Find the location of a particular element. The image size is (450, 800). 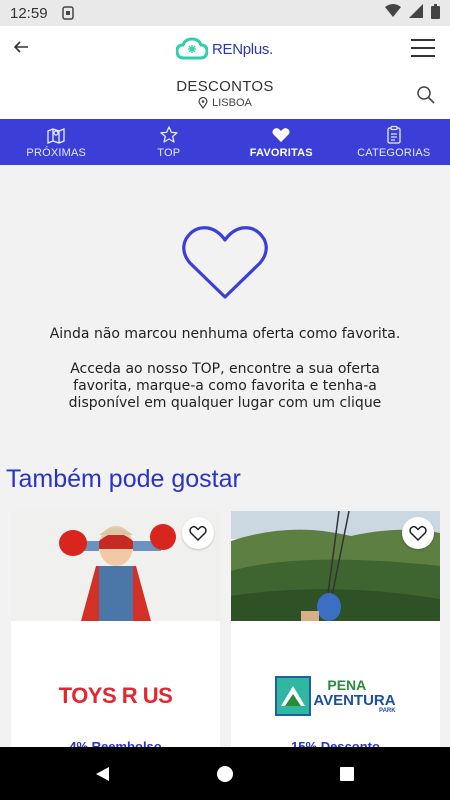

tab-categorias: CATEGORIAS is located at coordinates (394, 142).